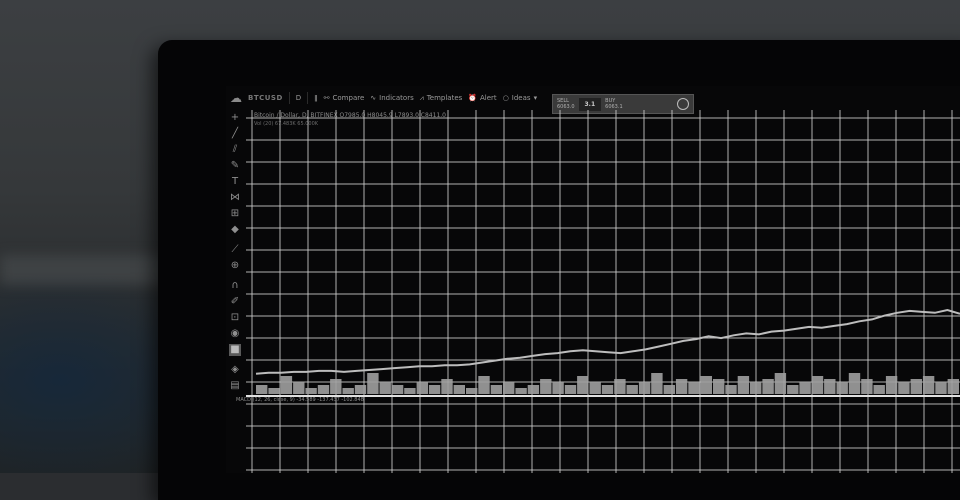 This screenshot has width=960, height=500. I want to click on prediction-icon: ⊞, so click(235, 214).